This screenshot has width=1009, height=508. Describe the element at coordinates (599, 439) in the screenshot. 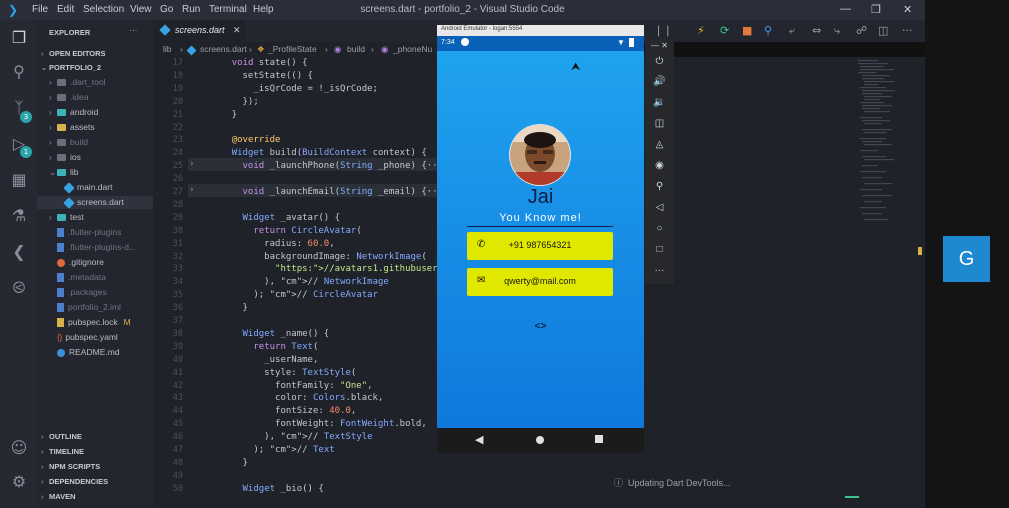

I see `recents-icon` at that location.